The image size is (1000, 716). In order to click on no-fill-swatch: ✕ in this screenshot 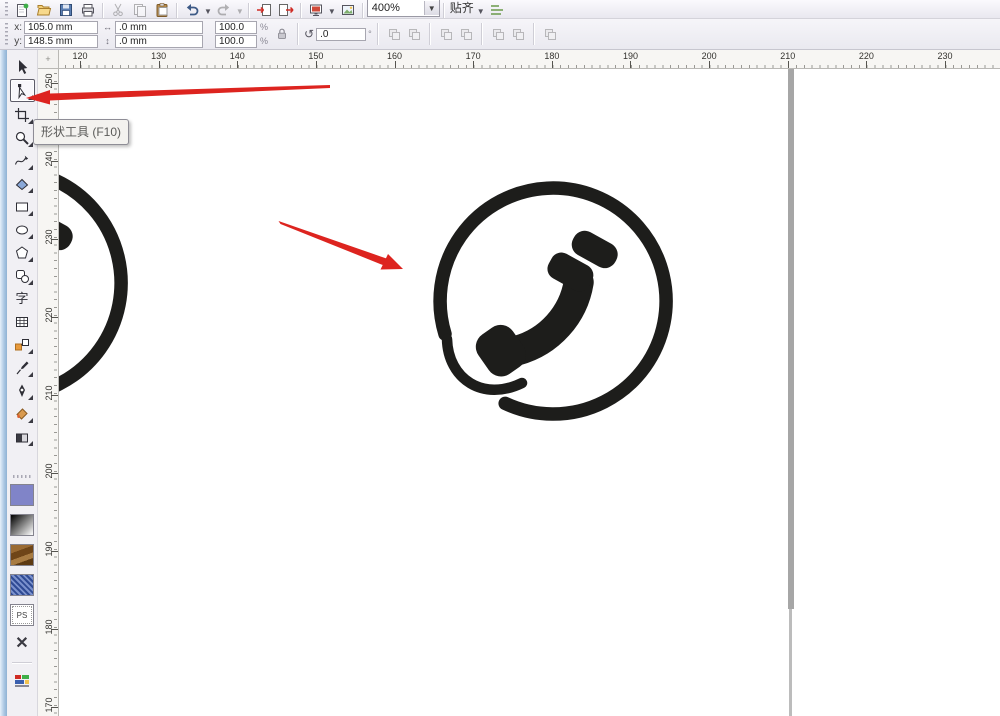, I will do `click(22, 644)`.